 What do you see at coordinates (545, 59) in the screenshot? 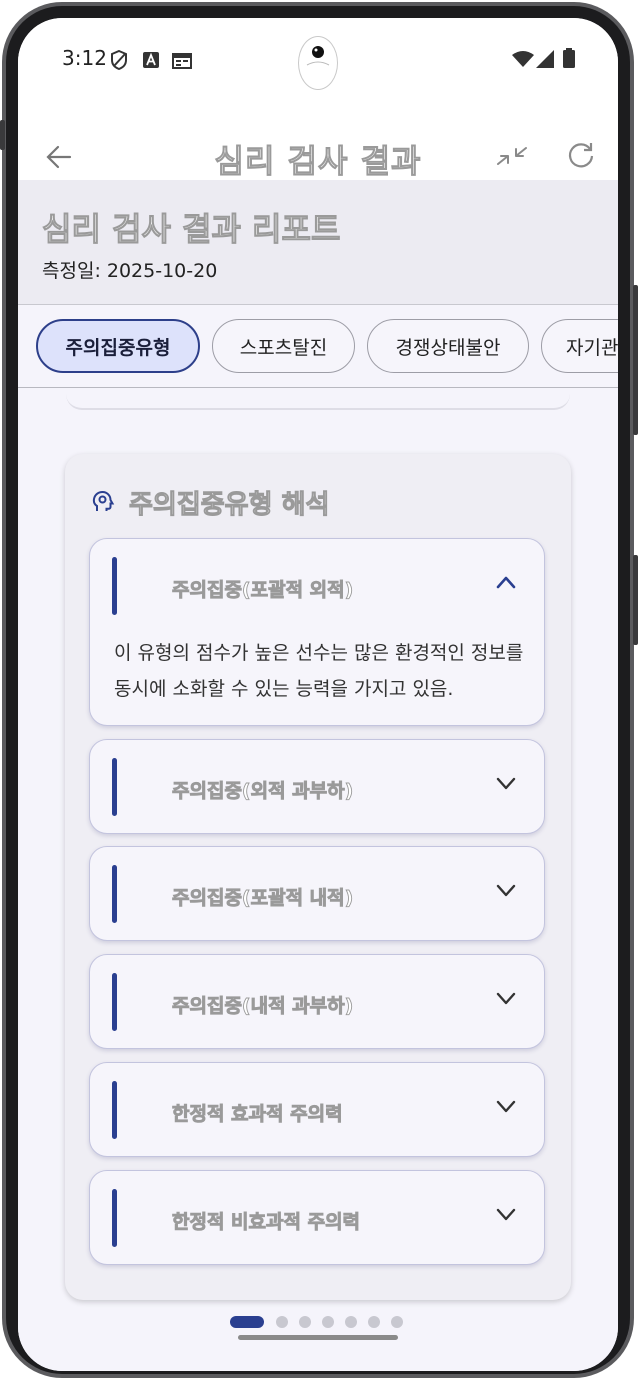
I see `signal-icon` at bounding box center [545, 59].